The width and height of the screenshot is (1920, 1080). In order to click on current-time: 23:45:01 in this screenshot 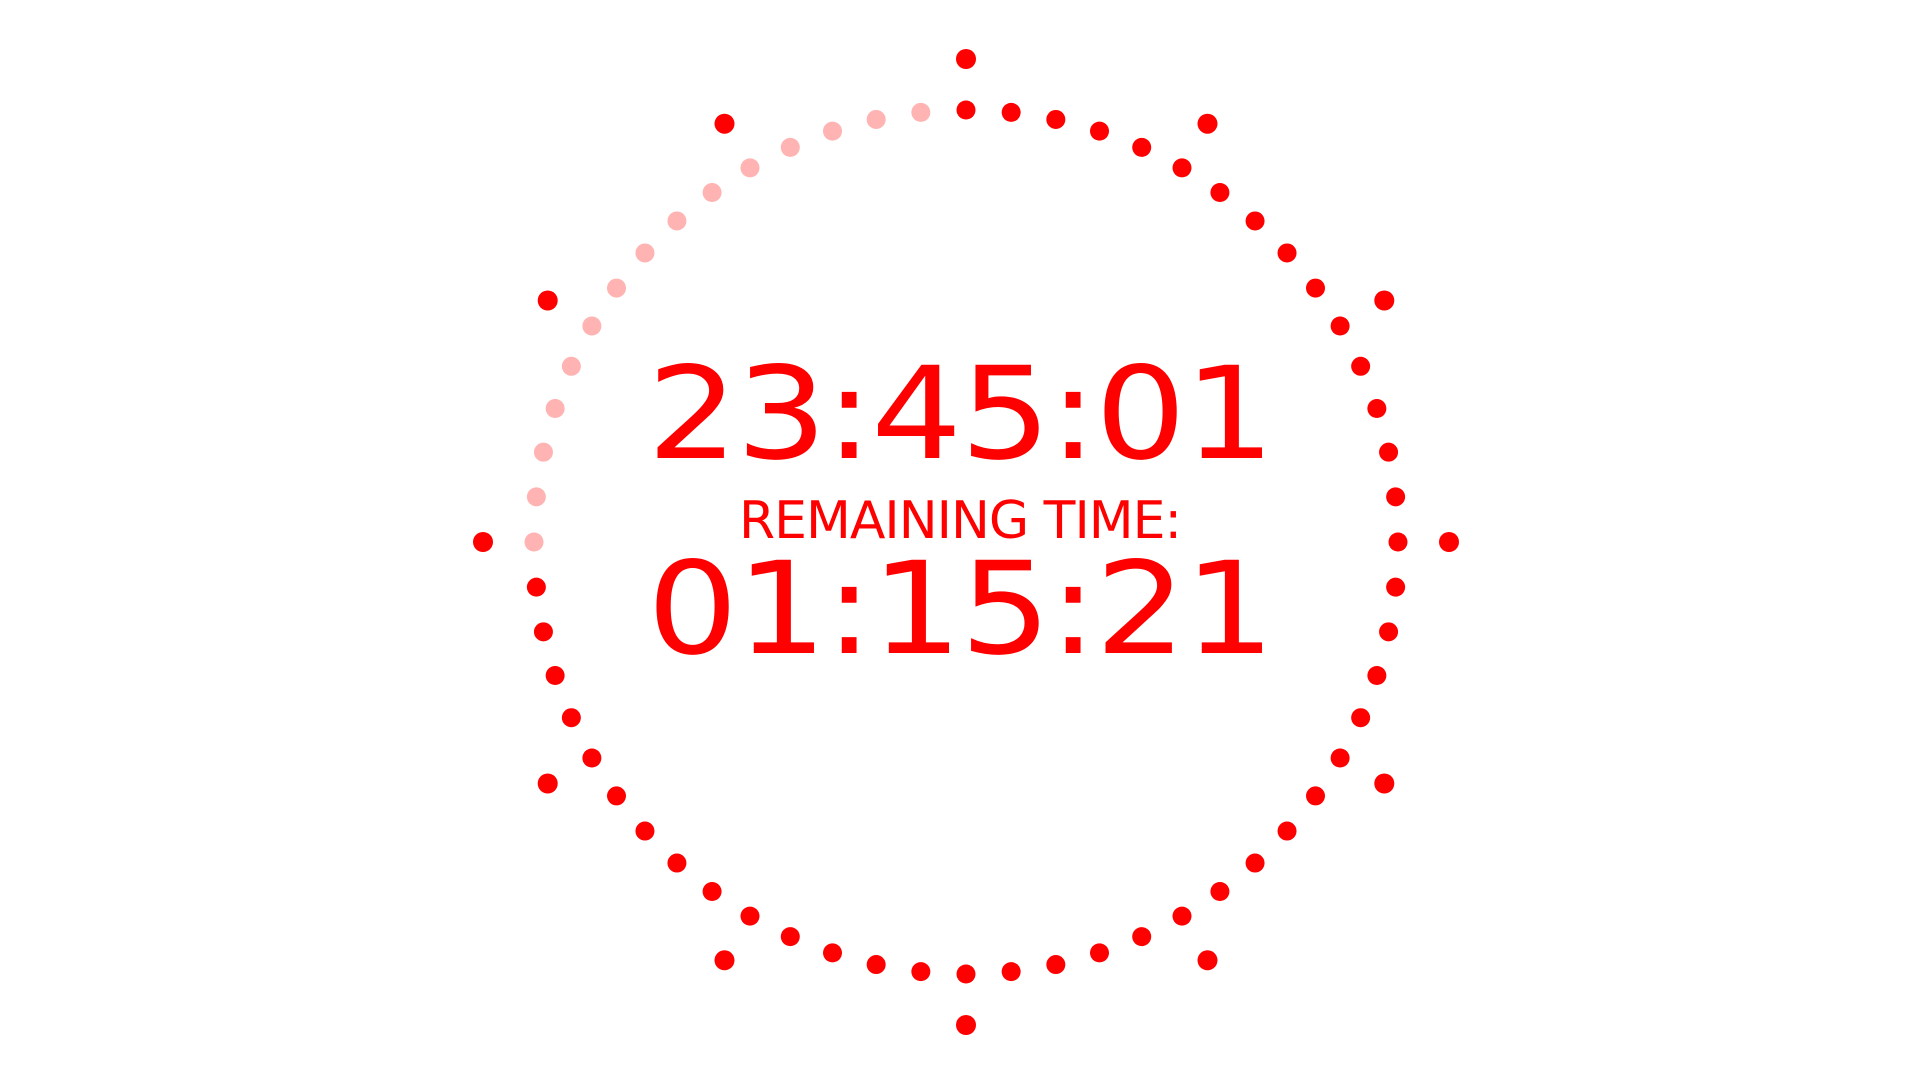, I will do `click(961, 414)`.